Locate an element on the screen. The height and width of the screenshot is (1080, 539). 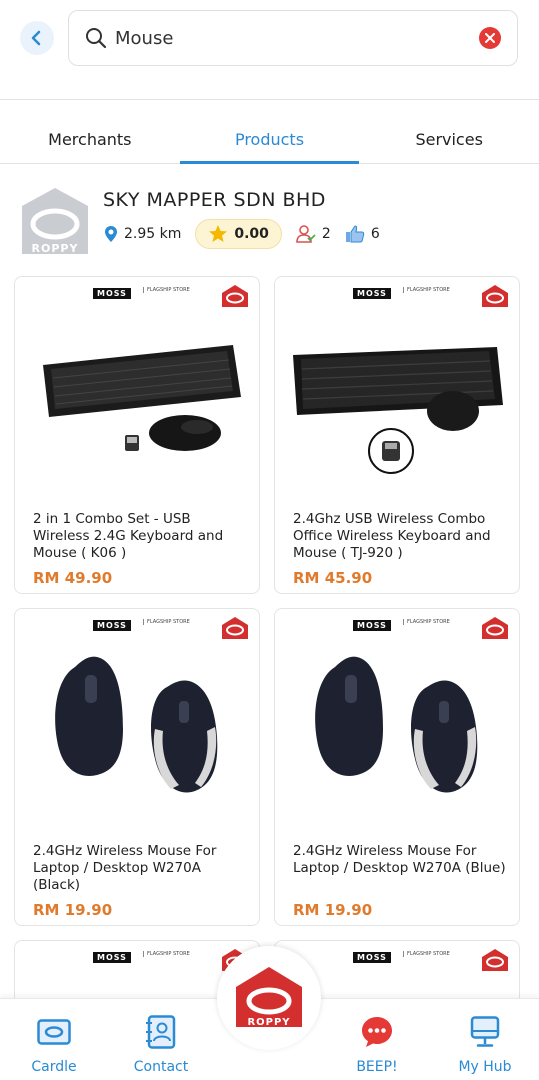
location-pin-icon is located at coordinates (111, 234).